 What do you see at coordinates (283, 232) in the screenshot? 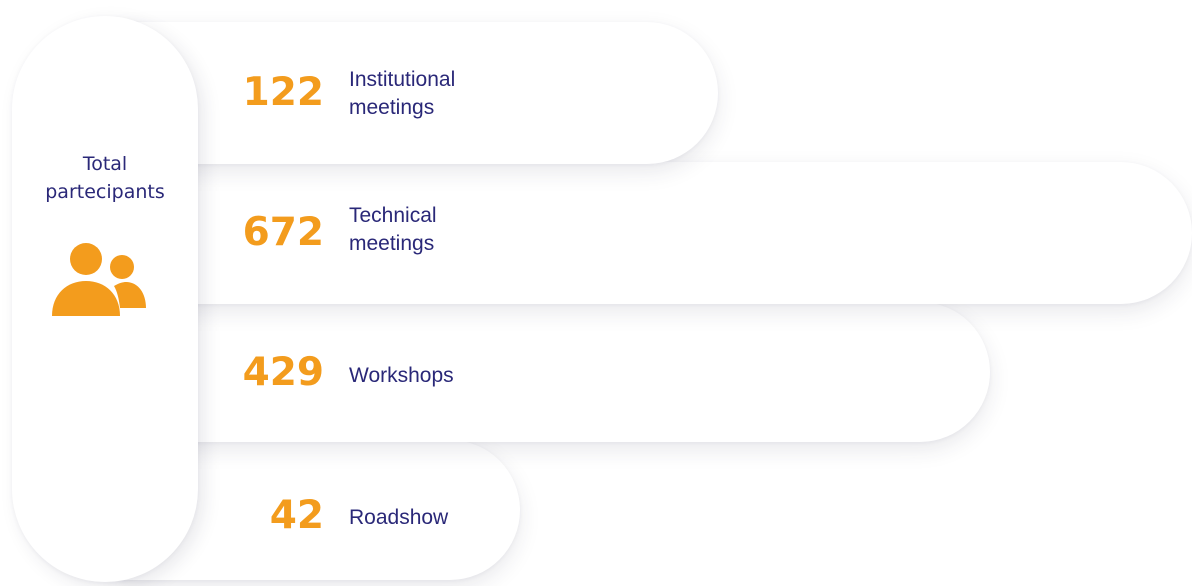
I see `stat-value: 672` at bounding box center [283, 232].